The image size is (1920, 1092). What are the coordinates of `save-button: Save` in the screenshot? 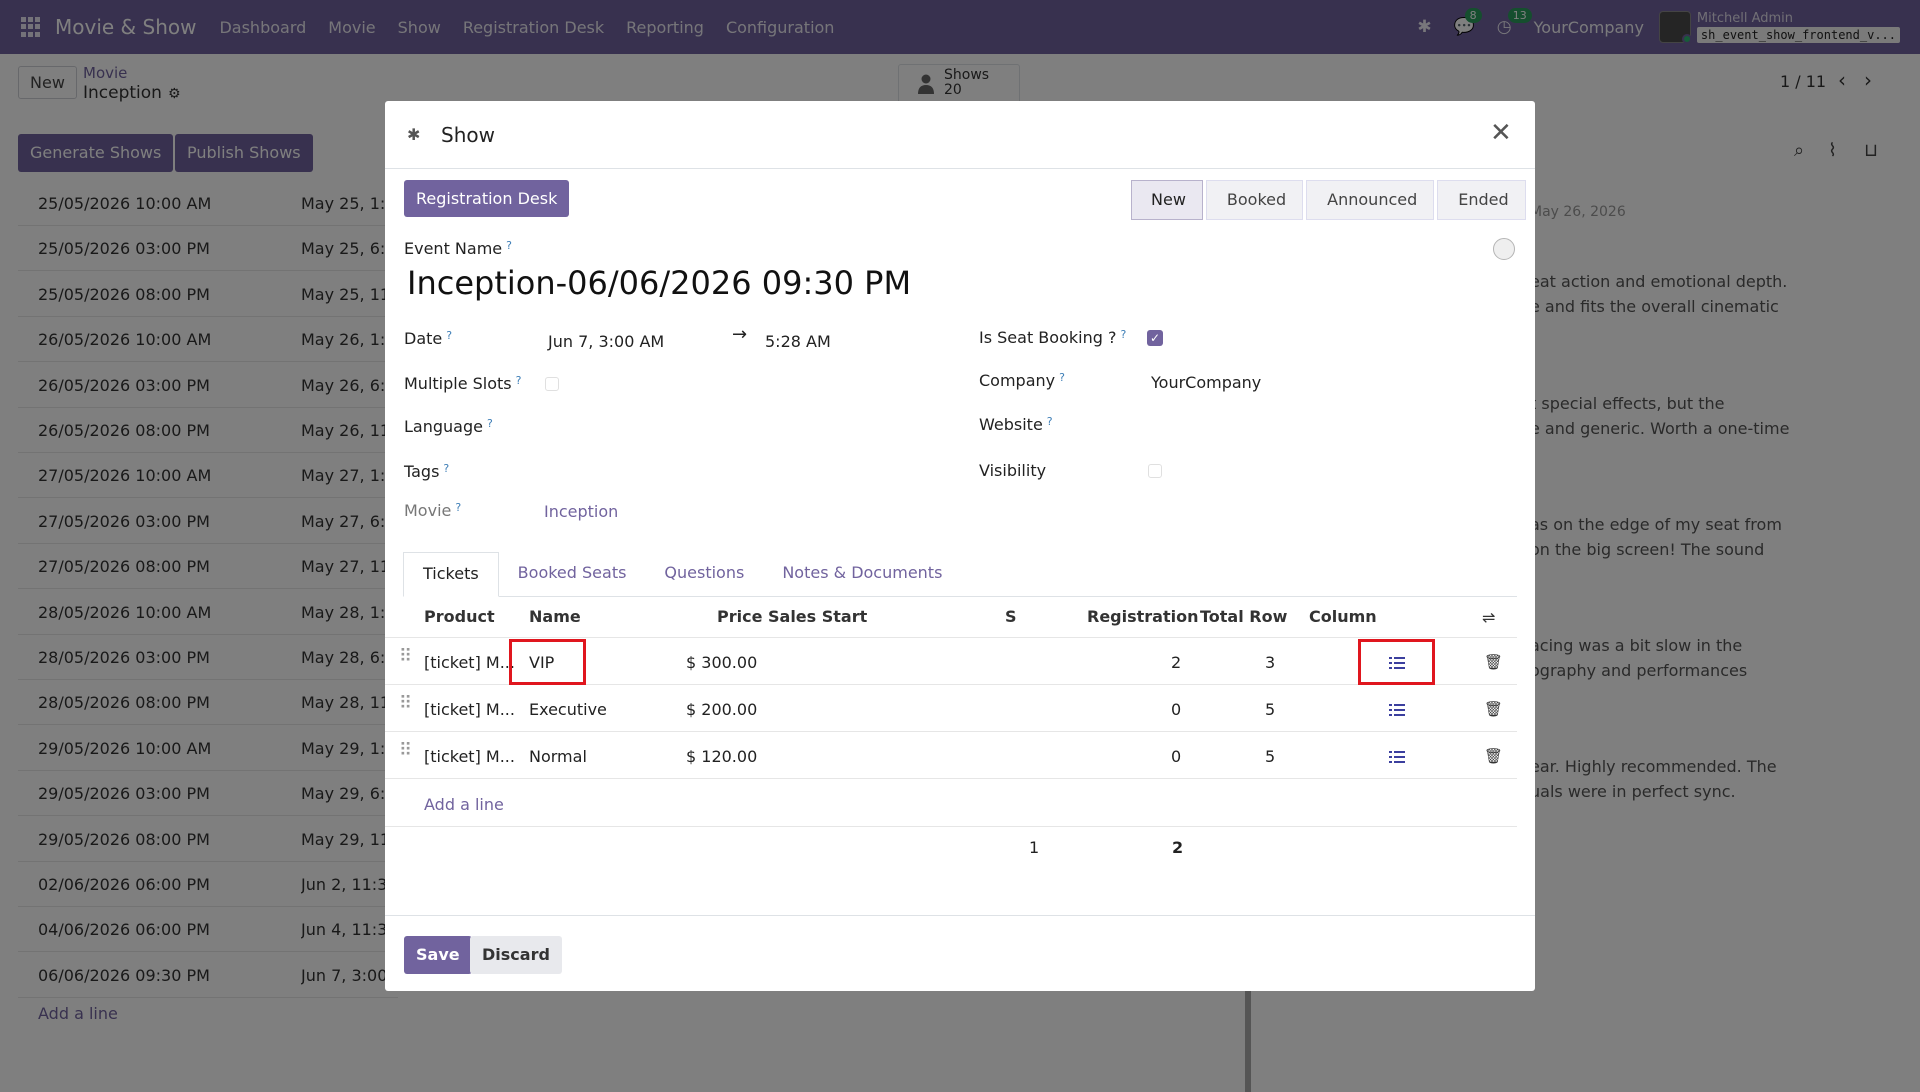 It's located at (438, 955).